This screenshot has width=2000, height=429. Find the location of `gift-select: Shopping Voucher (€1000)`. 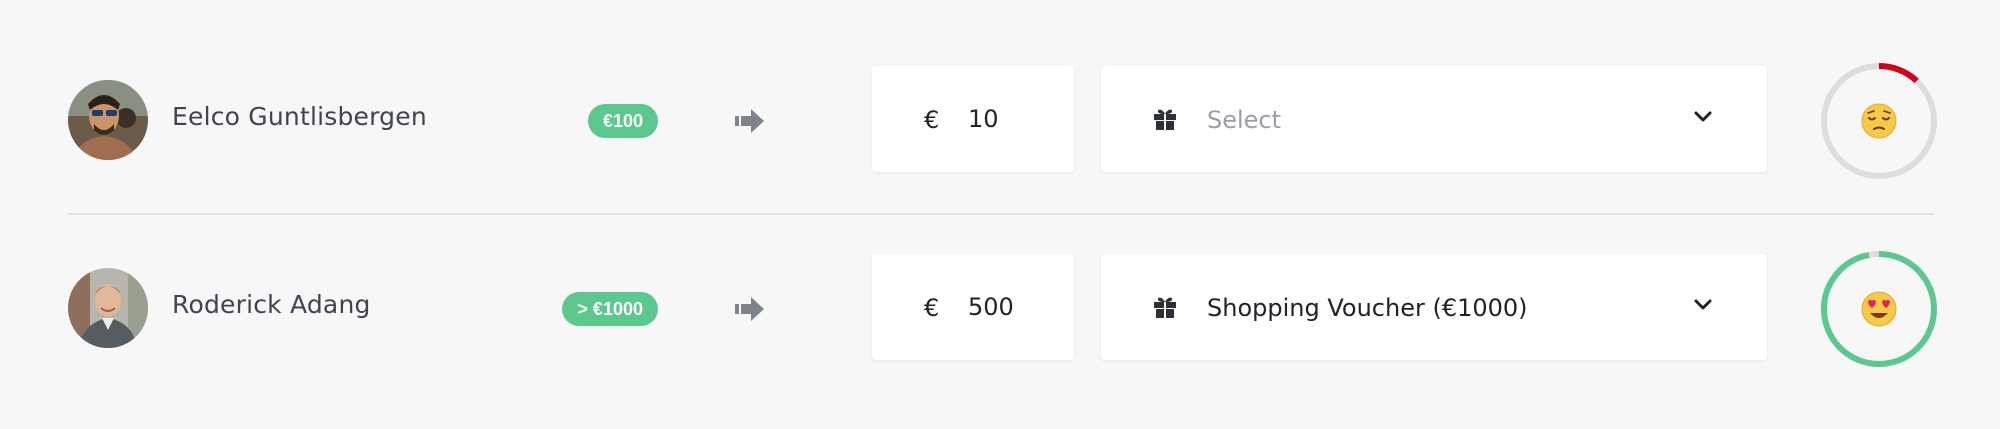

gift-select: Shopping Voucher (€1000) is located at coordinates (1434, 307).